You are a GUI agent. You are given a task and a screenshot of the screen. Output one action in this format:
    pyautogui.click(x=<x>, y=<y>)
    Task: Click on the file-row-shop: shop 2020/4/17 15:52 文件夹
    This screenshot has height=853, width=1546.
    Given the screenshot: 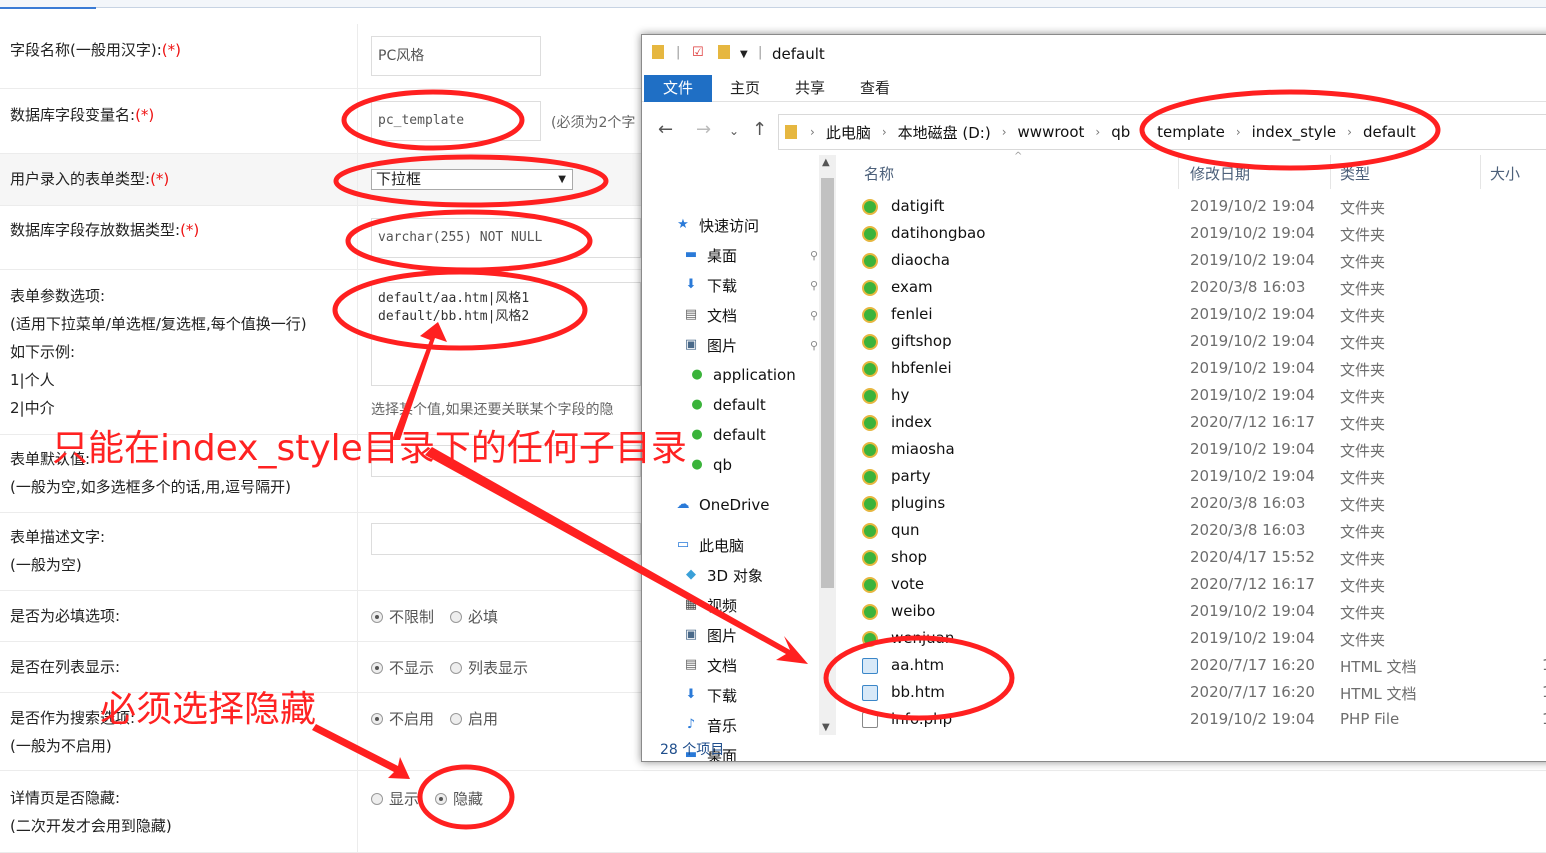 What is the action you would take?
    pyautogui.click(x=1192, y=557)
    